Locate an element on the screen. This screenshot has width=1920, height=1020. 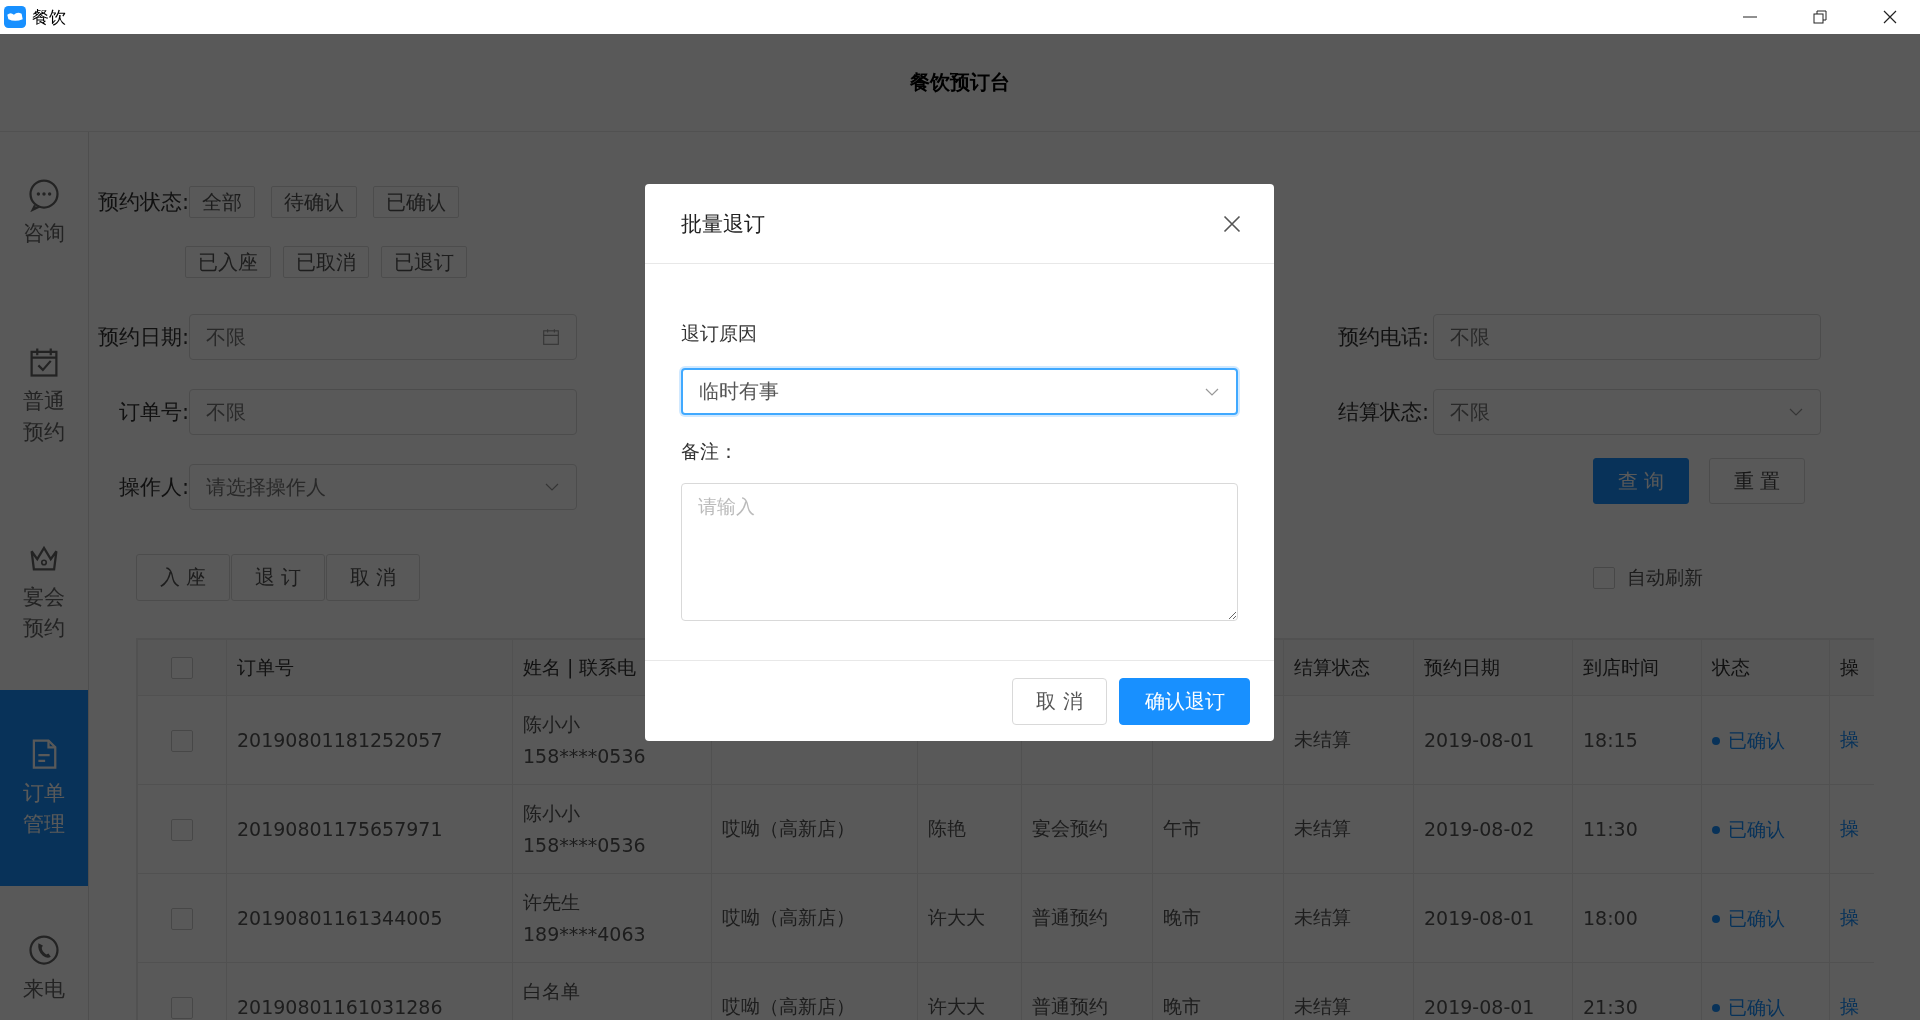
checkbox-label: 自动刷新 is located at coordinates (1665, 577).